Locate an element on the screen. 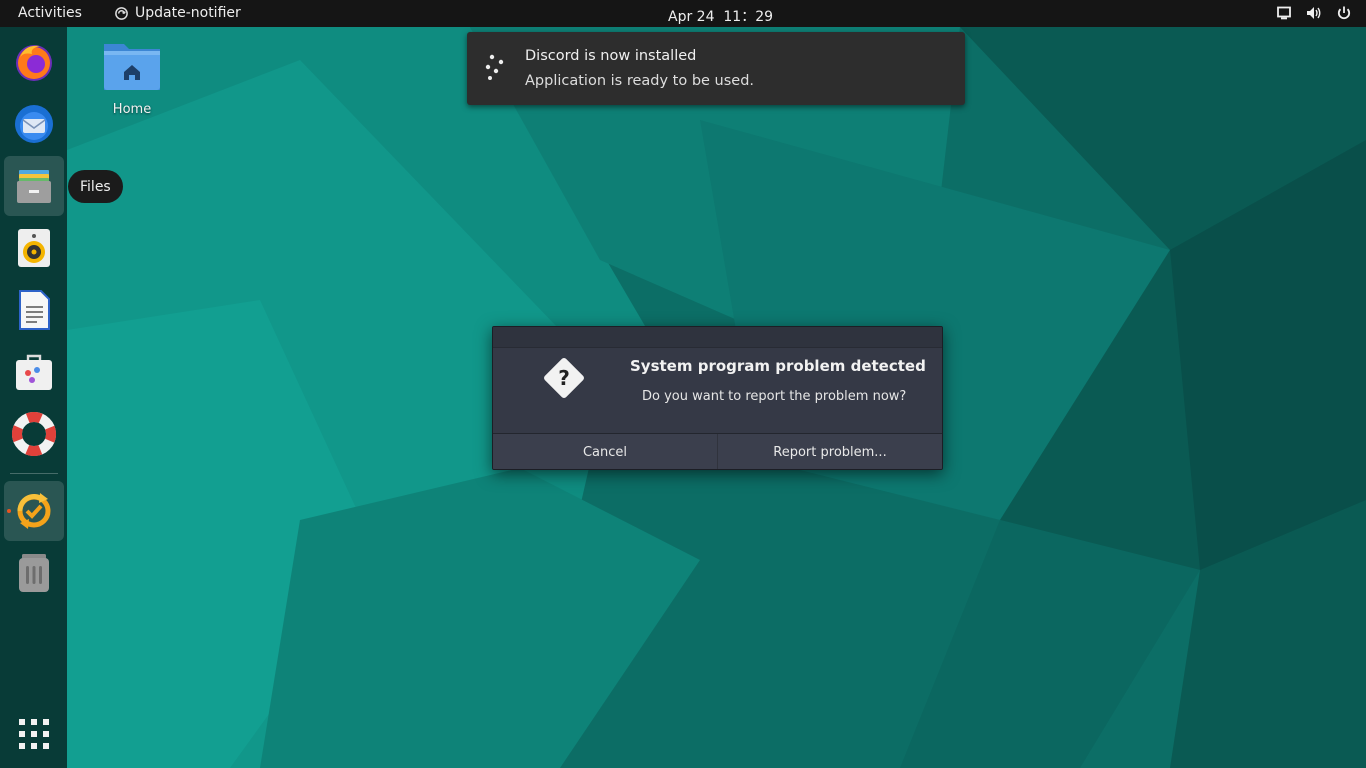 This screenshot has width=1366, height=768. grid-icon is located at coordinates (34, 734).